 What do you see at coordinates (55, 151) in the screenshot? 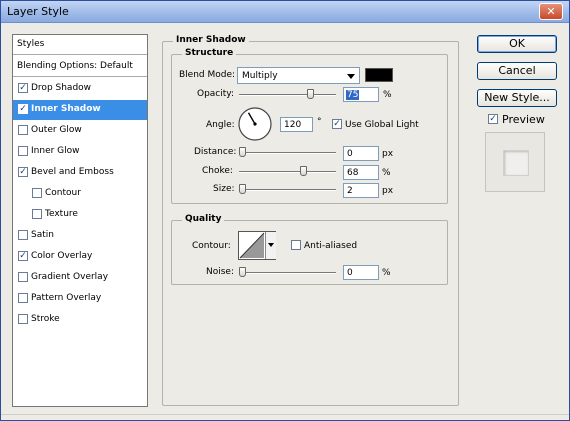
I see `style-item-label: Inner Glow` at bounding box center [55, 151].